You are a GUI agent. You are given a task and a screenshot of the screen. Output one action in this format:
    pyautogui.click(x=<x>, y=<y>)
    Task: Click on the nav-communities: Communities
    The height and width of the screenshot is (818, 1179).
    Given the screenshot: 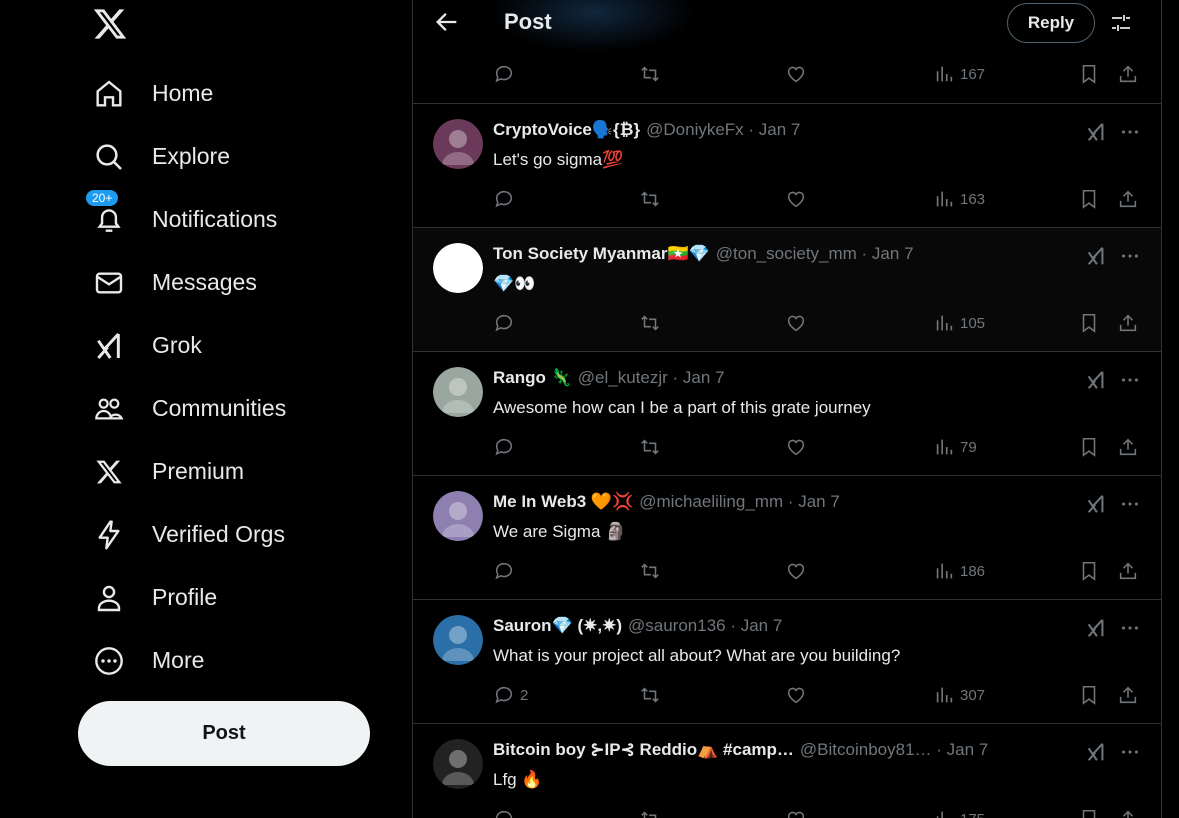 What is the action you would take?
    pyautogui.click(x=182, y=408)
    